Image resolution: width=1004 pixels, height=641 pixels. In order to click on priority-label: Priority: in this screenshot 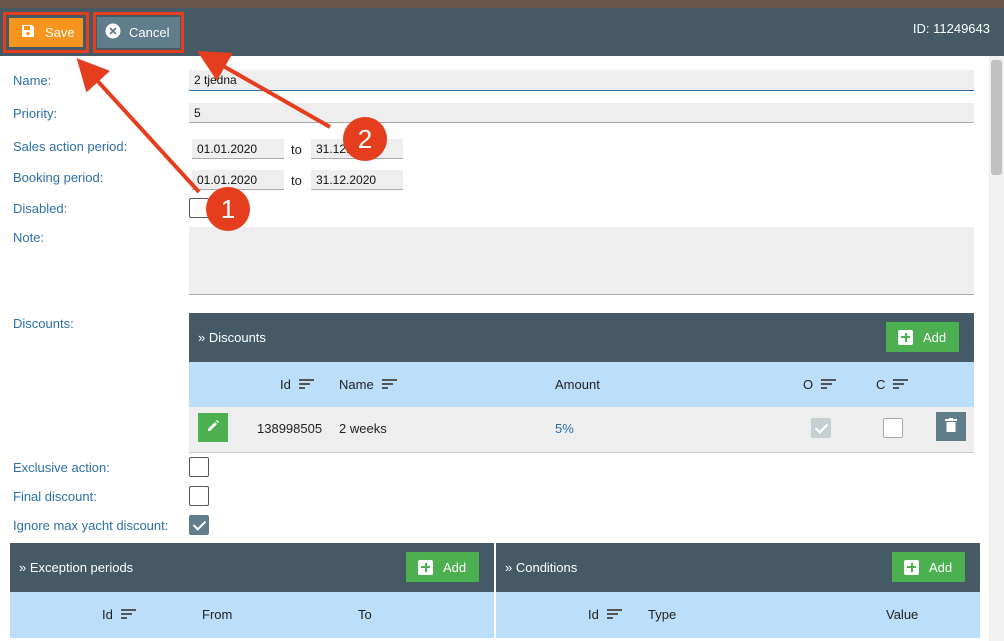, I will do `click(35, 113)`.